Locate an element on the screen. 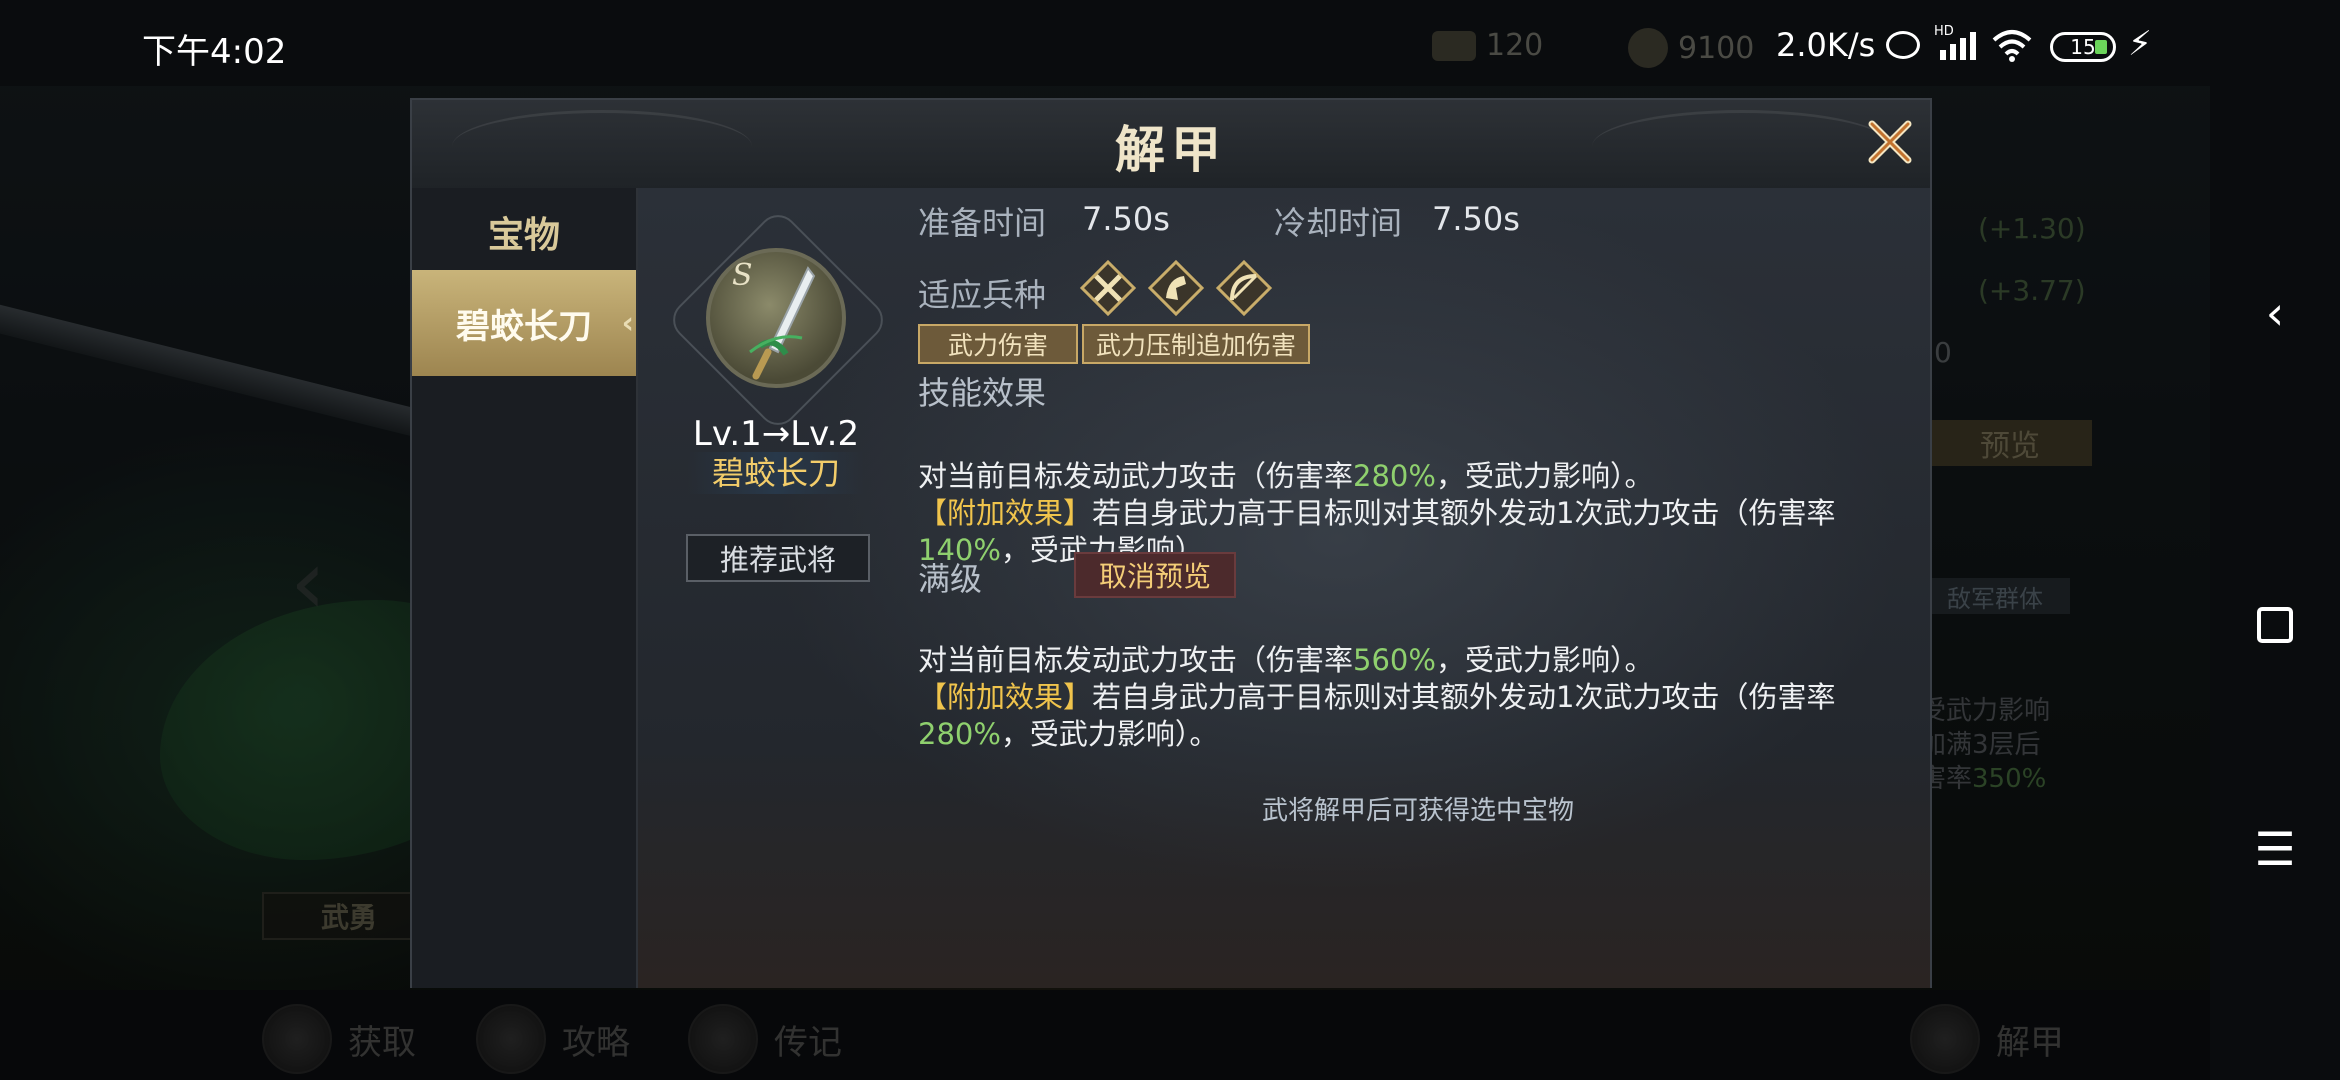  dialog-title: 解甲 is located at coordinates (1171, 150).